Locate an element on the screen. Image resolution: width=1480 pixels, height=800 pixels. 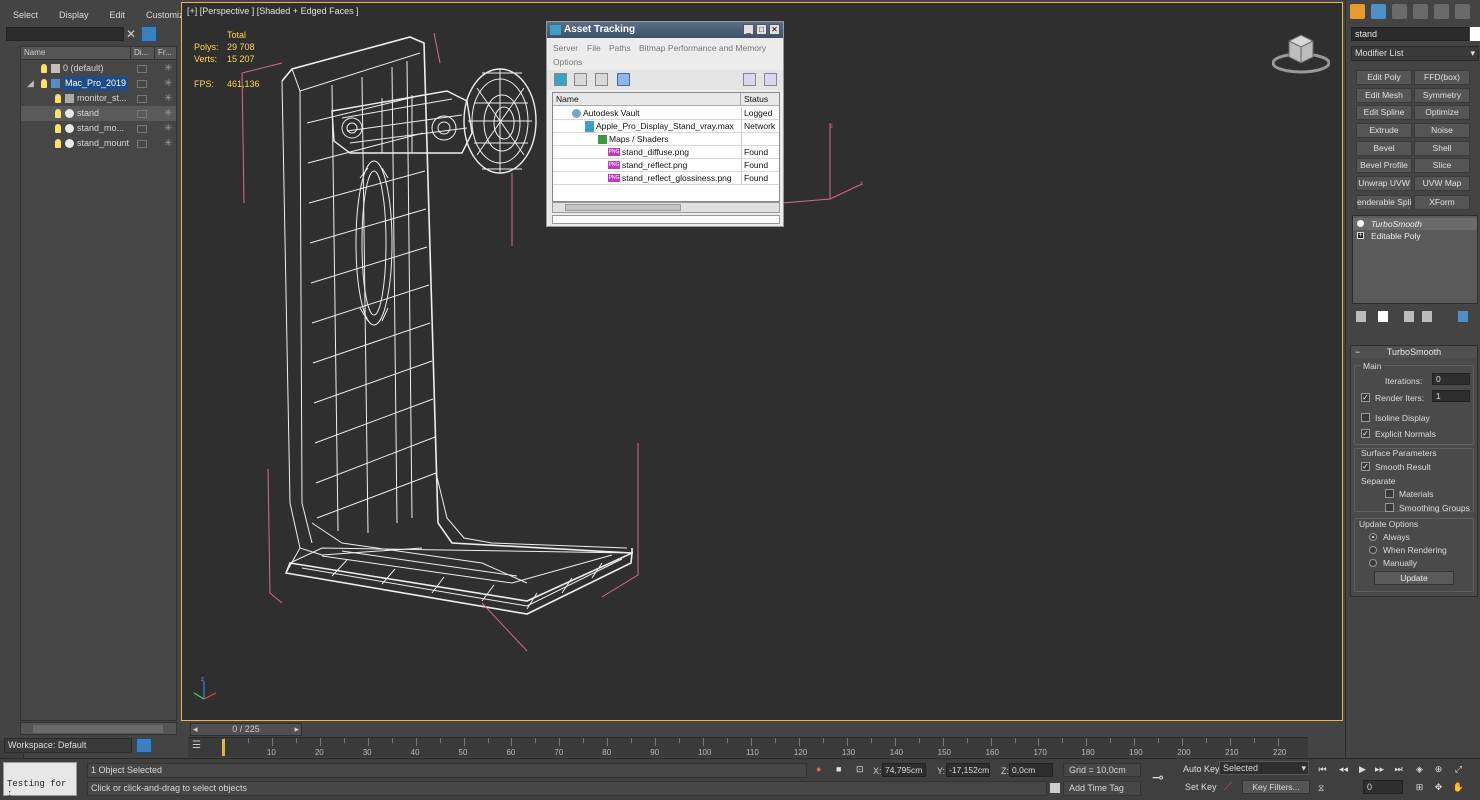
asset-hscrollbar is located at coordinates (666, 207).